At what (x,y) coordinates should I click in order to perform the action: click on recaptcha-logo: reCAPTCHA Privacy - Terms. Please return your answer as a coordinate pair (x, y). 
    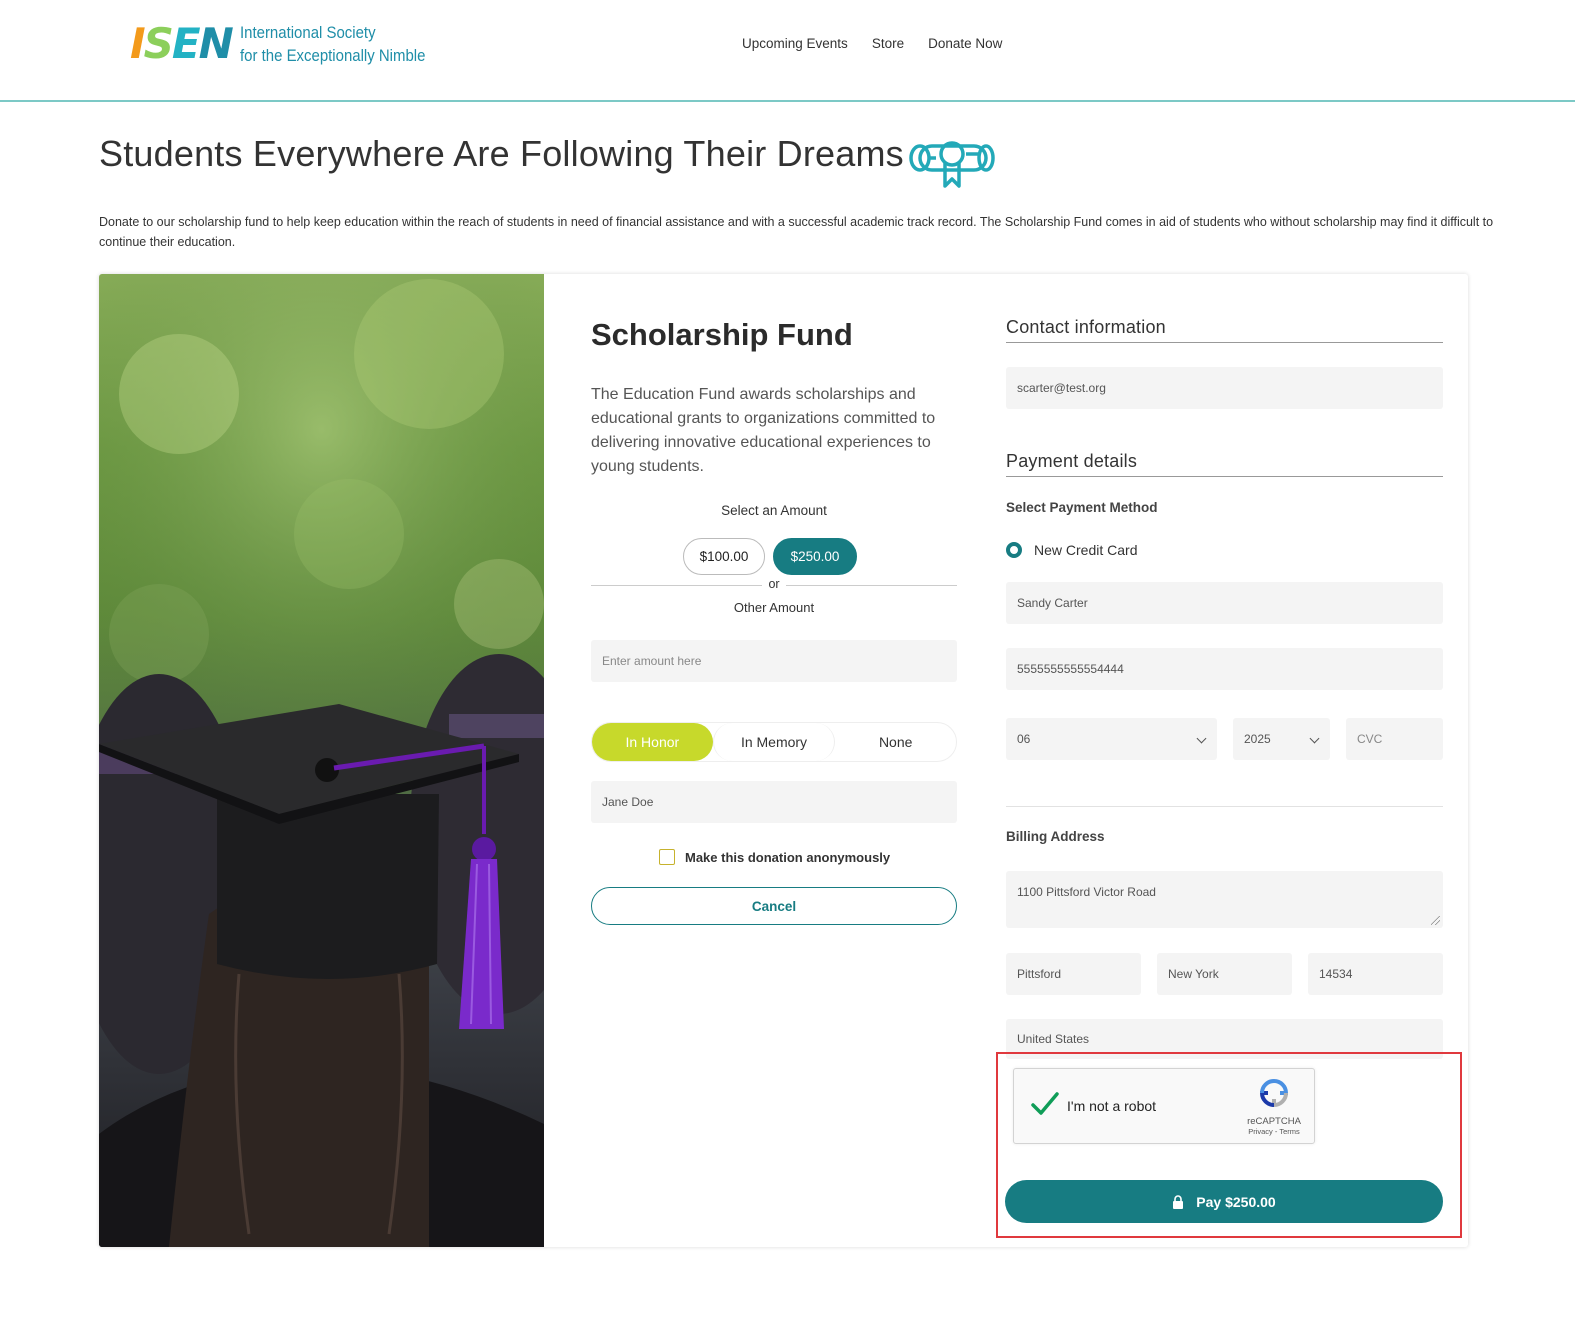
    Looking at the image, I should click on (1274, 1106).